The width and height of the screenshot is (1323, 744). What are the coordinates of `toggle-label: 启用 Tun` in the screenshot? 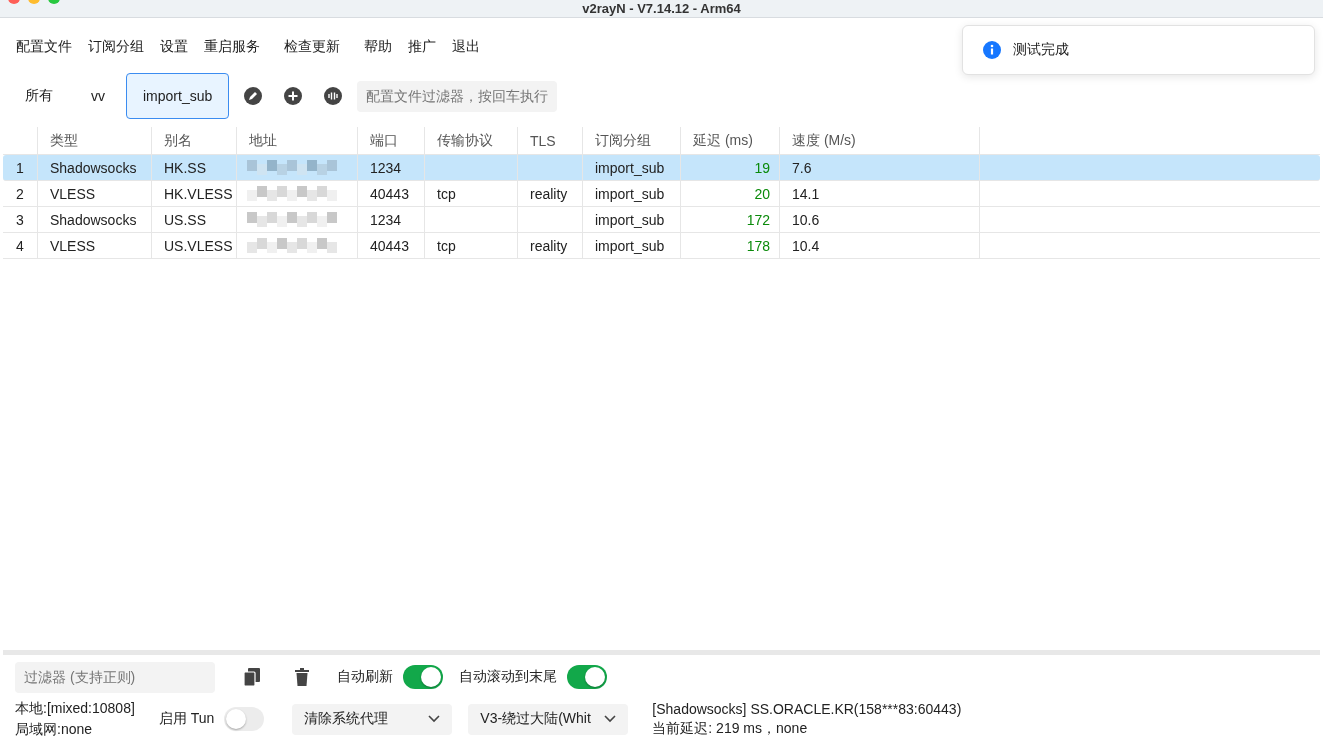 It's located at (186, 719).